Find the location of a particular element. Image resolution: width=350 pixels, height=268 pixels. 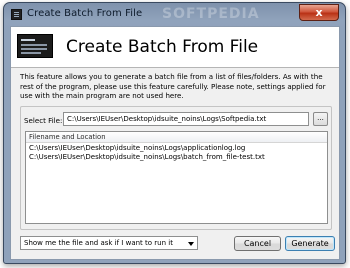

close-button: x is located at coordinates (319, 12).